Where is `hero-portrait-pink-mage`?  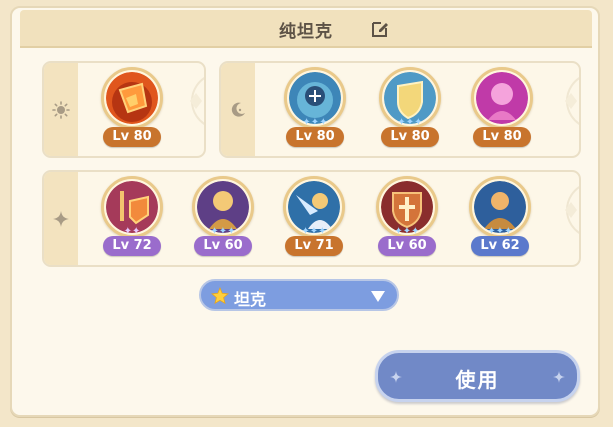
hero-portrait-pink-mage is located at coordinates (502, 98).